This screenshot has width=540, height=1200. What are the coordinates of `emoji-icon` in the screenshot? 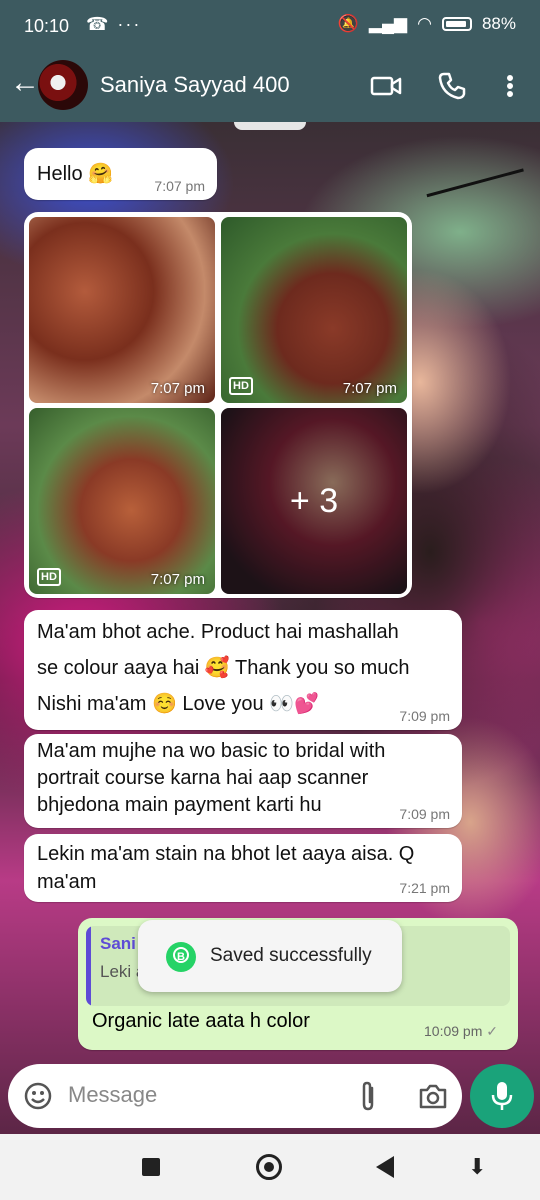 It's located at (38, 1096).